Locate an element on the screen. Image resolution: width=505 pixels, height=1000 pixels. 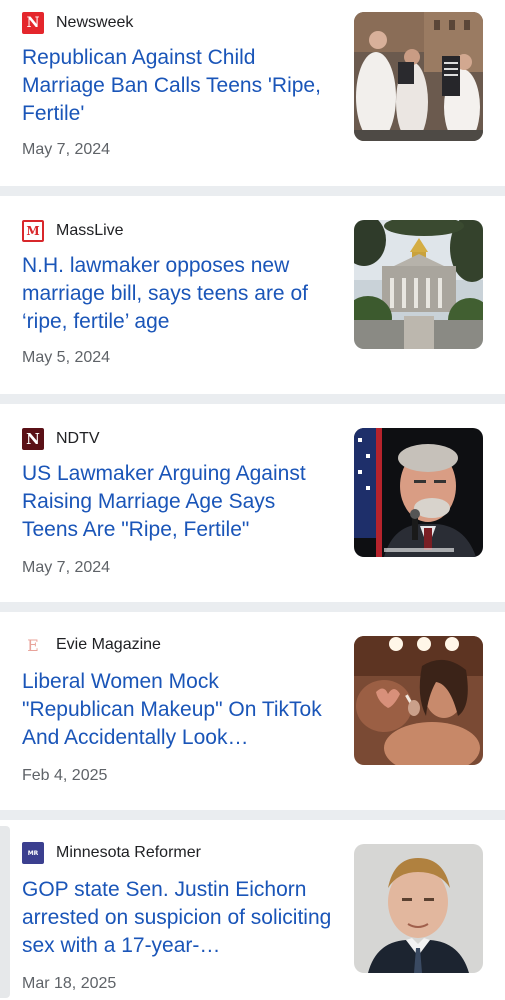
publish-date: Feb 4, 2025 is located at coordinates (65, 775).